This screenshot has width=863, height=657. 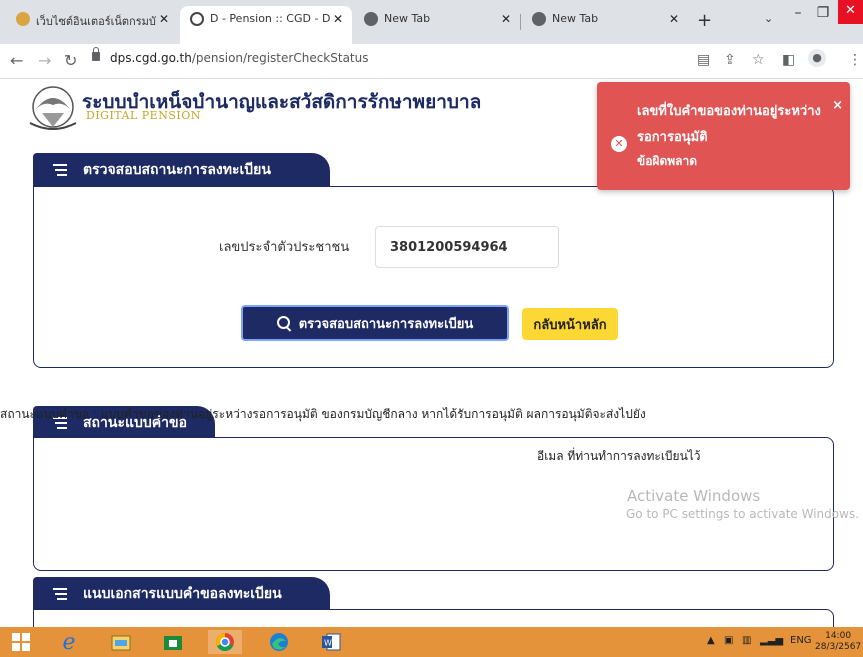 I want to click on profile-avatar-icon: ●, so click(x=817, y=58).